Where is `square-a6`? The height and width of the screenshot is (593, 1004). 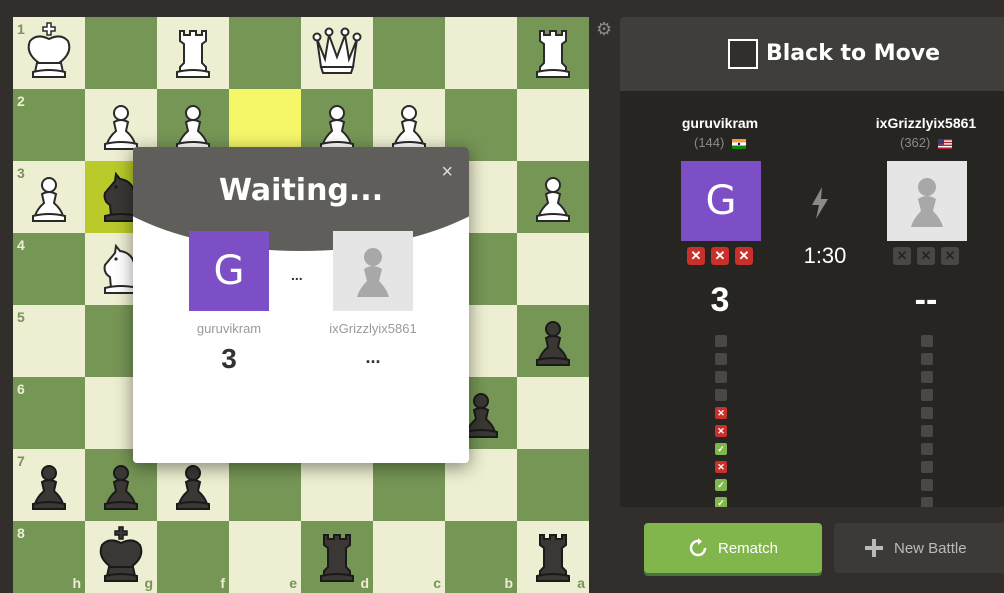 square-a6 is located at coordinates (553, 413).